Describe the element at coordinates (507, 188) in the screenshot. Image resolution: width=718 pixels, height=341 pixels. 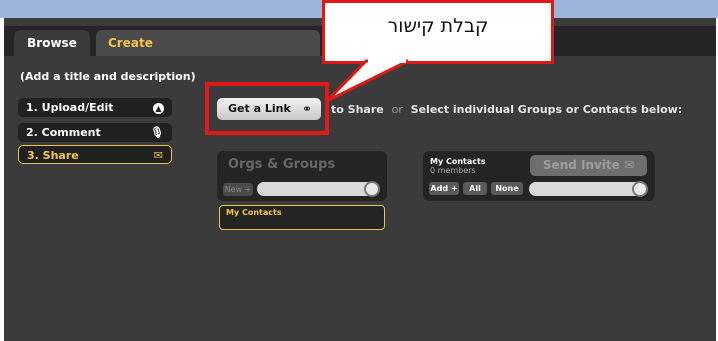
I see `select-none-button: None` at that location.